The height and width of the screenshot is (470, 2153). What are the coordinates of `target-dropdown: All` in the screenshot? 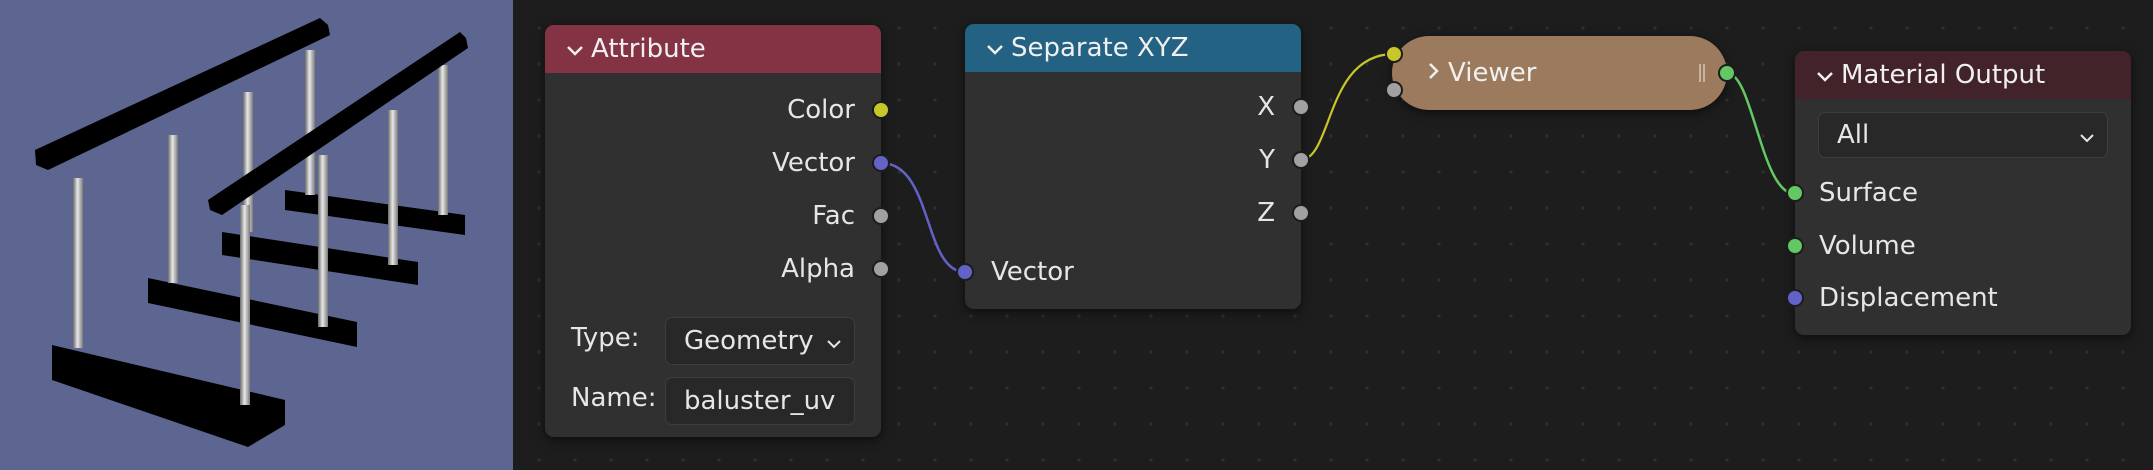 It's located at (1963, 135).